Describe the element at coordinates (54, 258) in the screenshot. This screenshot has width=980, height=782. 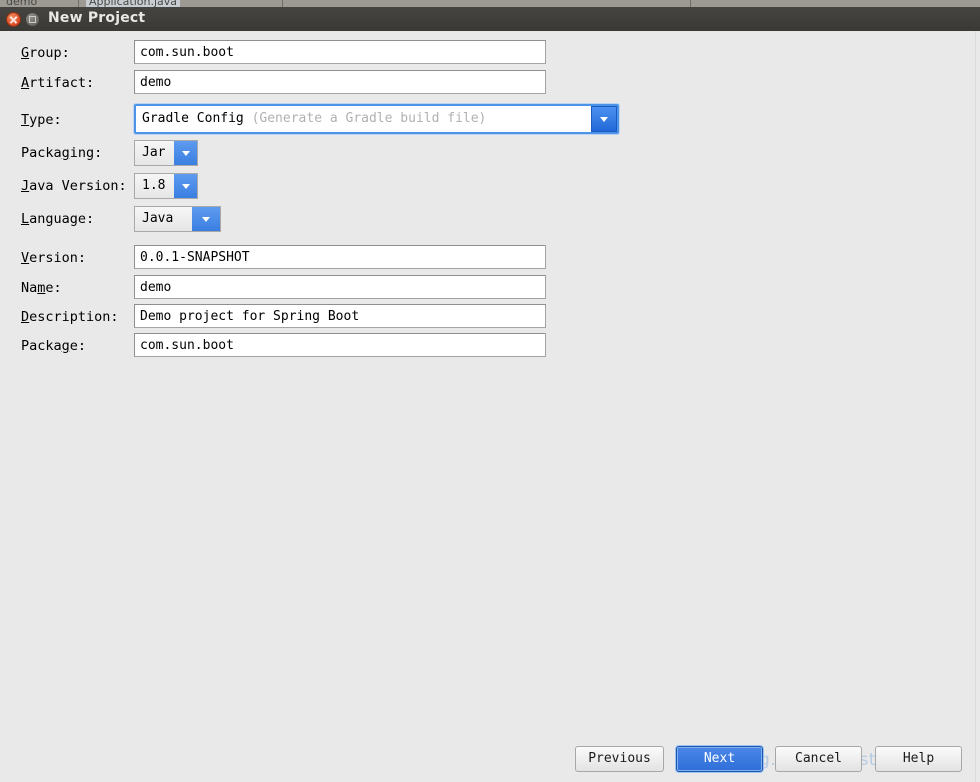
I see `version-label: Version:` at that location.